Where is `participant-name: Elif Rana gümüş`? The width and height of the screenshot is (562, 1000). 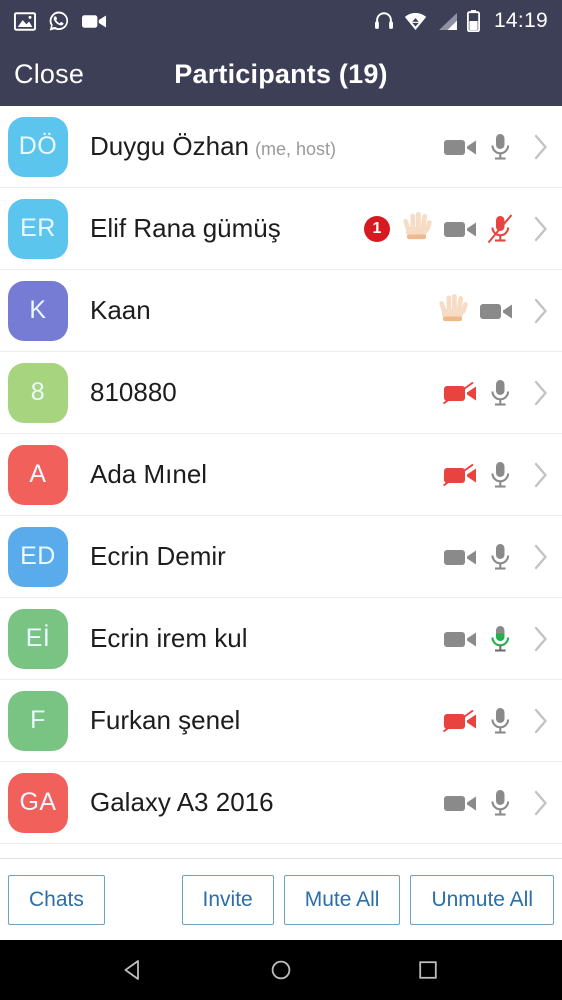
participant-name: Elif Rana gümüş is located at coordinates (185, 228).